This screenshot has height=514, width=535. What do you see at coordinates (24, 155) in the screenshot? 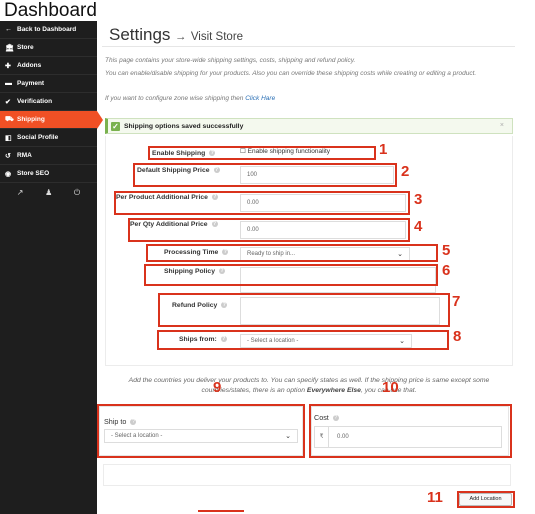
I see `sidebar-item-label: RMA` at bounding box center [24, 155].